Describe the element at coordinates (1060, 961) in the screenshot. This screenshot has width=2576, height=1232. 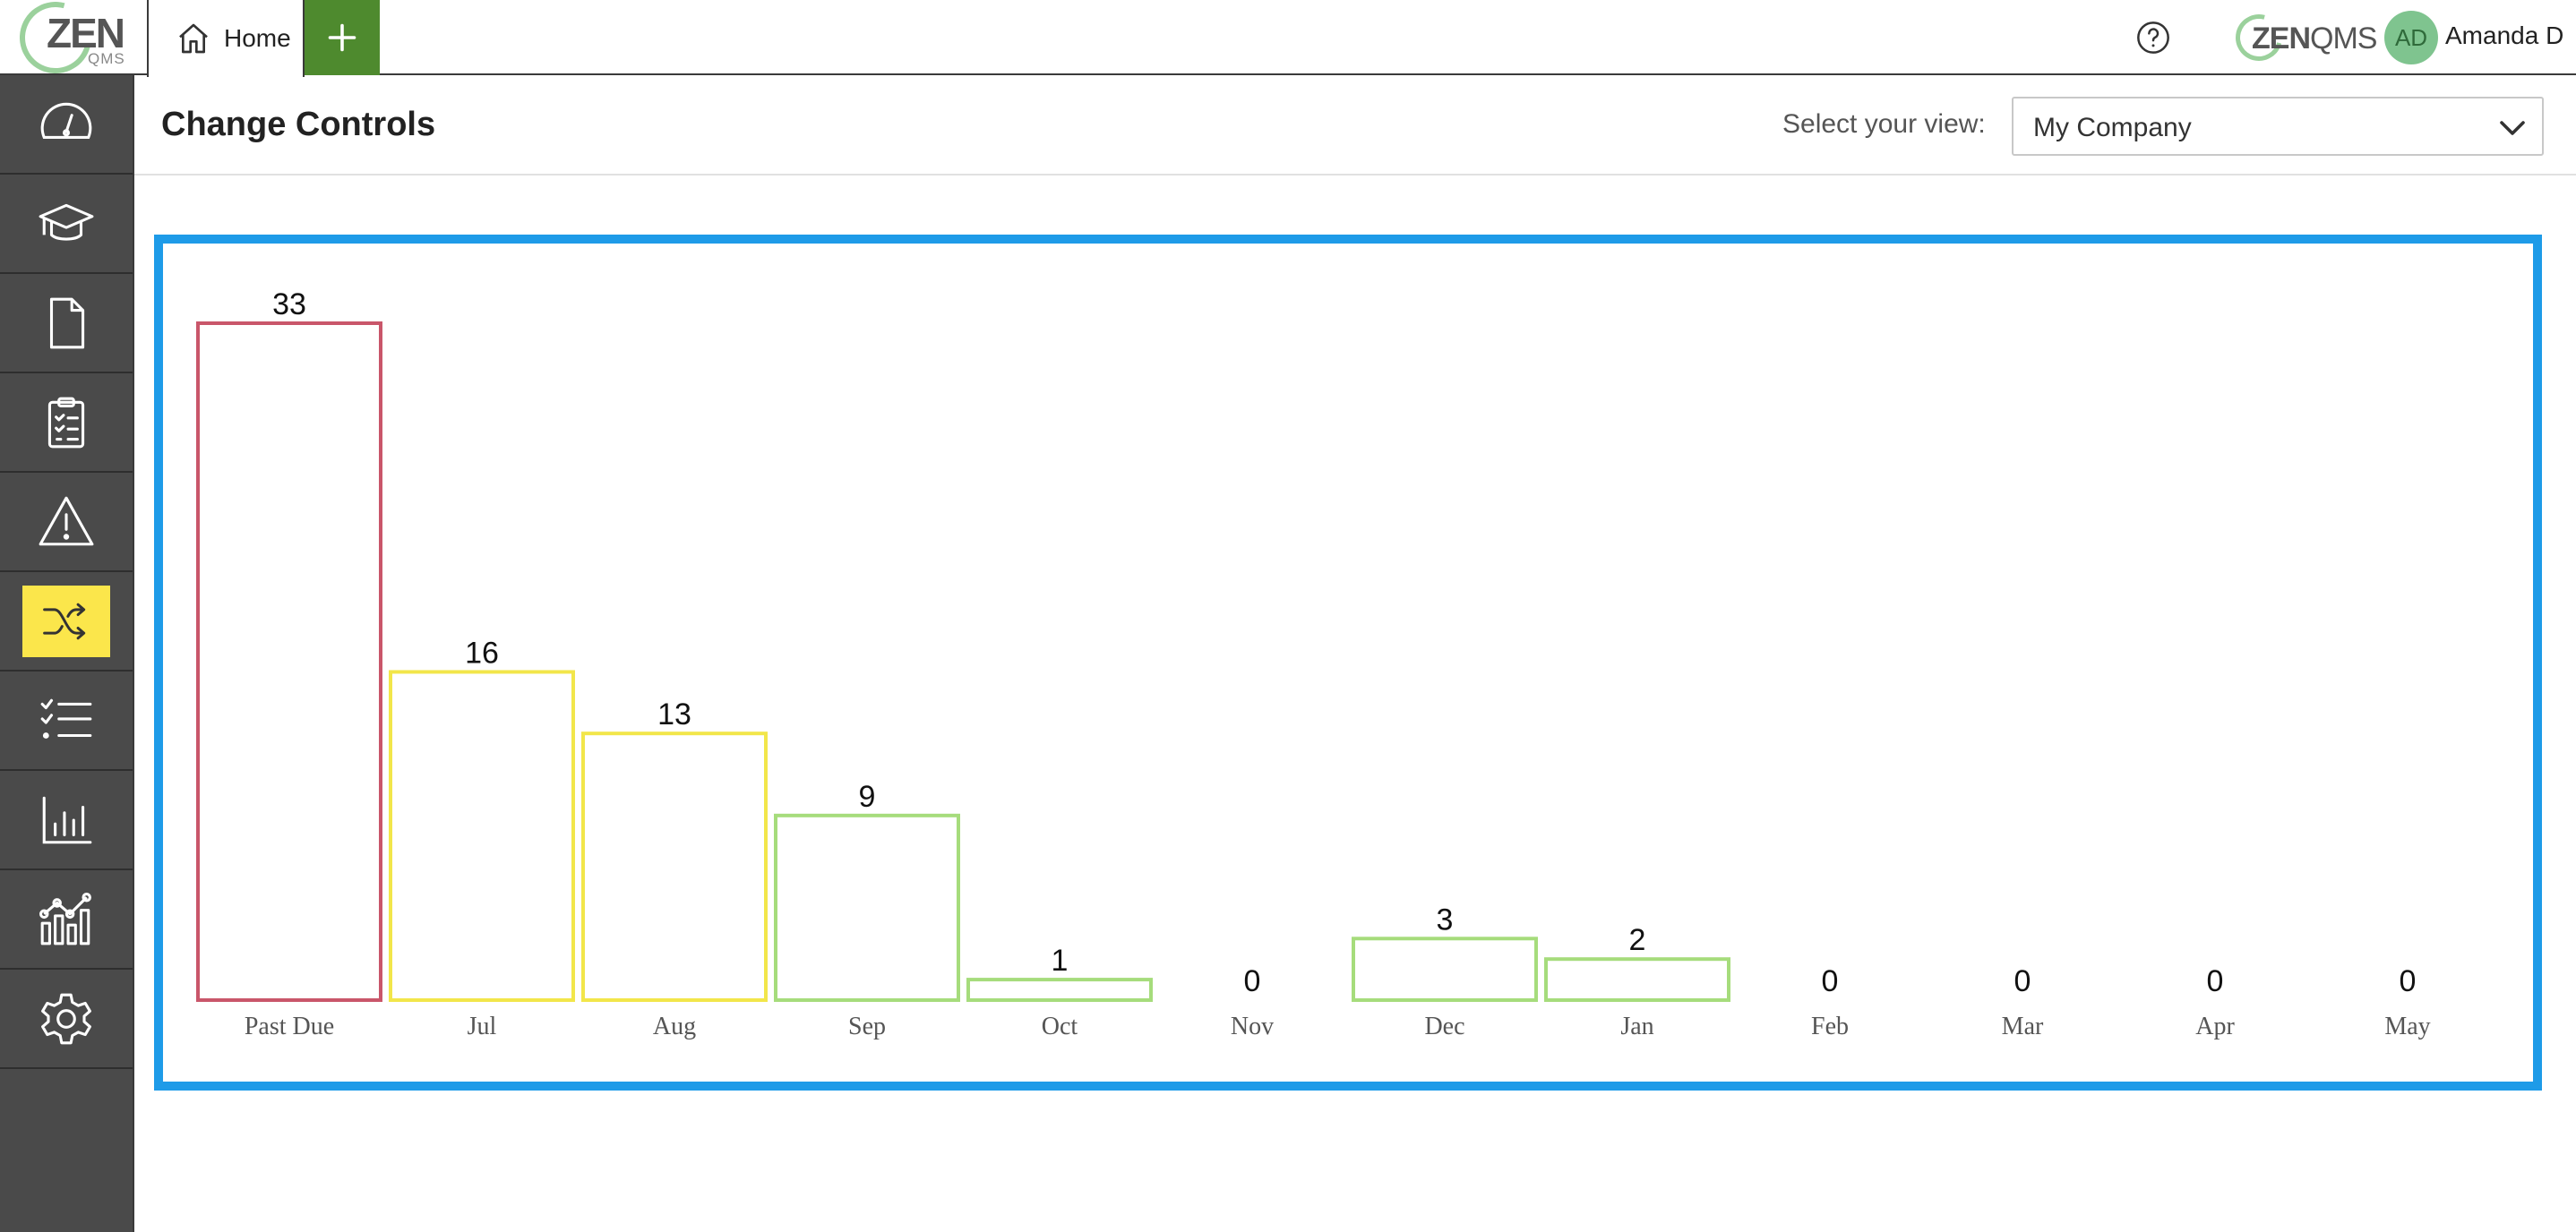
I see `bar-value-label: 1` at that location.